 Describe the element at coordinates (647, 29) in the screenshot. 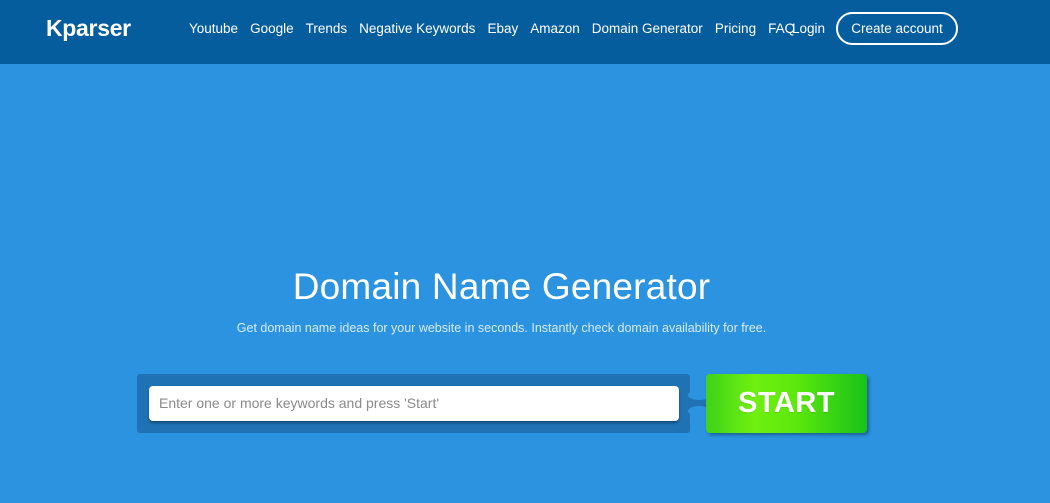

I see `nav-link-domain-generator: Domain Generator` at that location.